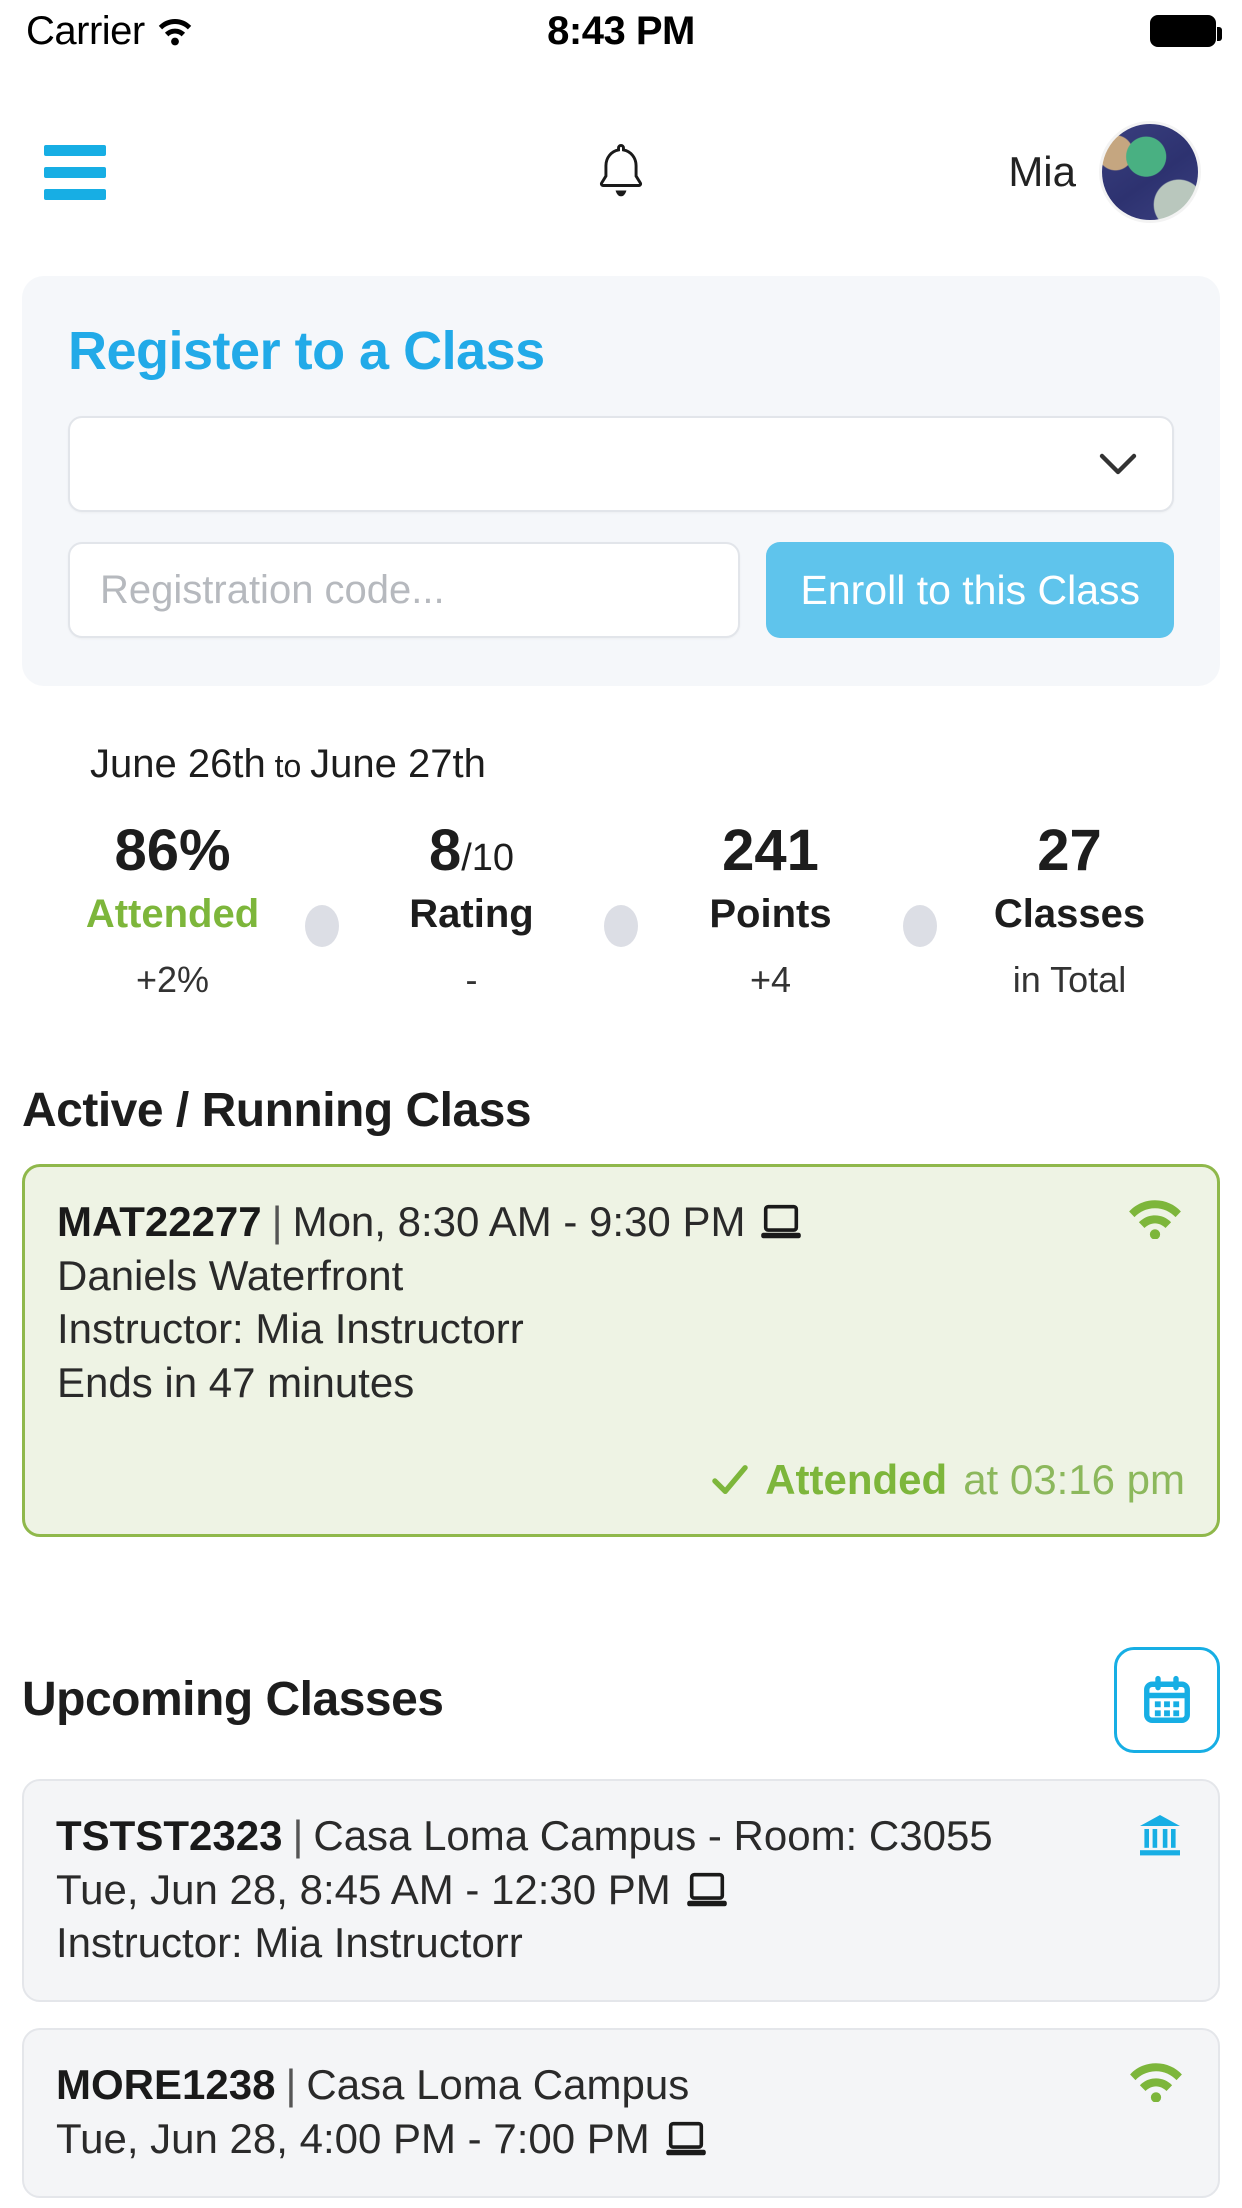 This screenshot has height=2208, width=1242. I want to click on registration-code-input, so click(404, 590).